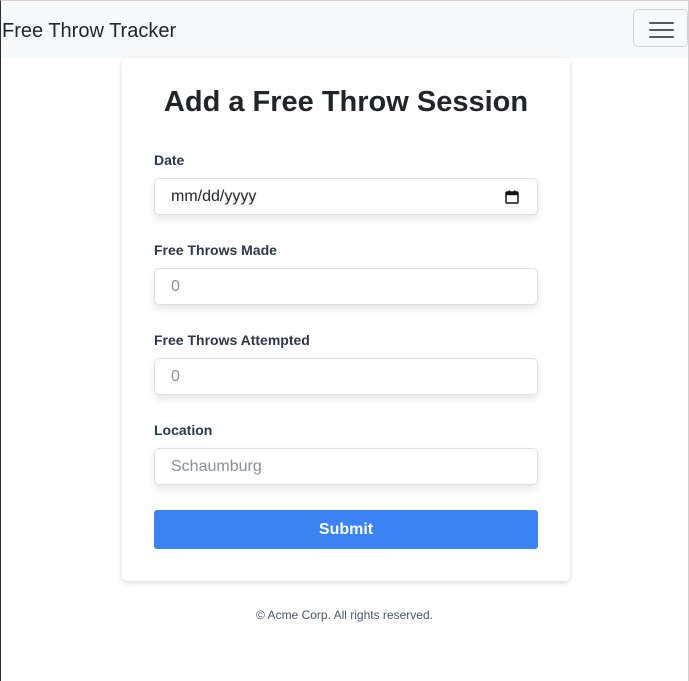  I want to click on menu-toggle-button, so click(660, 28).